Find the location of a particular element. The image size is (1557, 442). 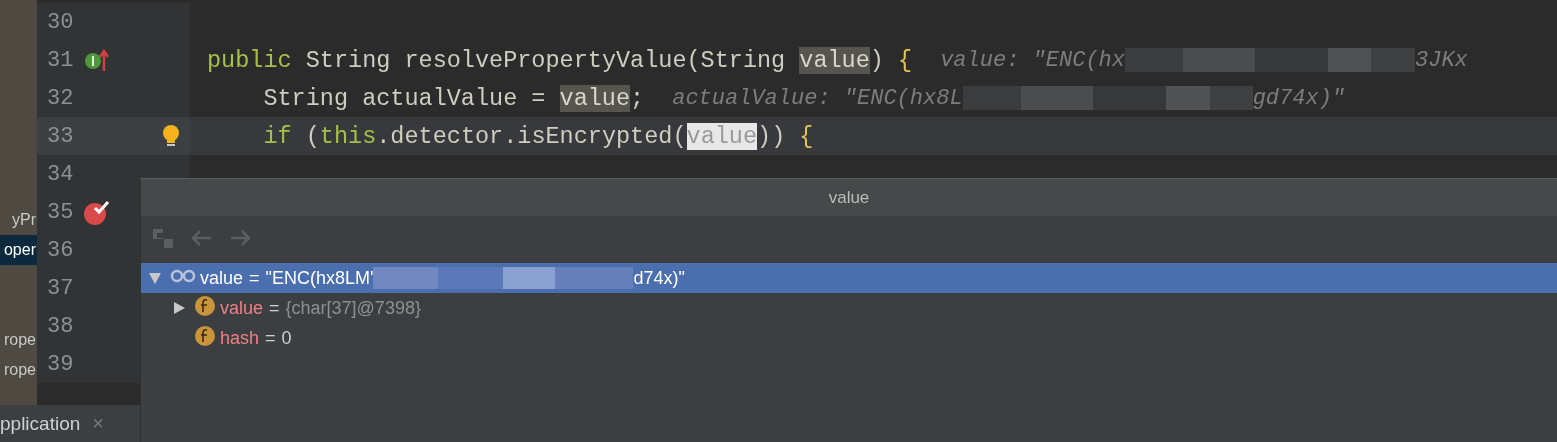

variable-name: hash is located at coordinates (240, 338).